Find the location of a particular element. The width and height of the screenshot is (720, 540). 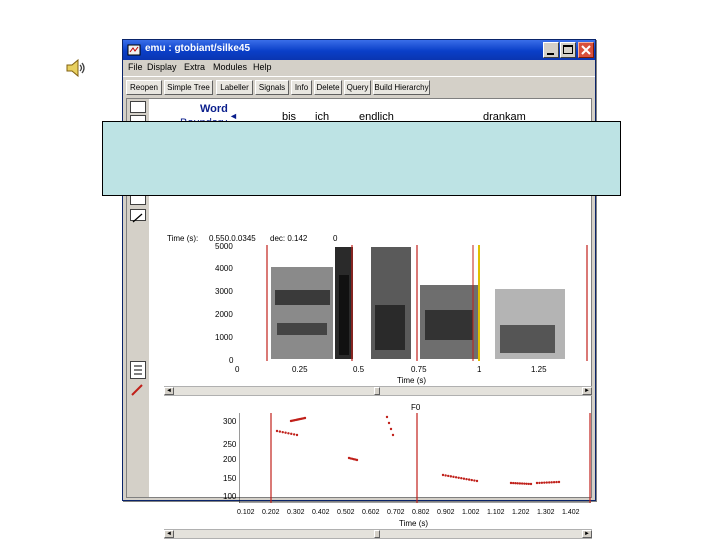

f0-x-ticks-3: 0.402 is located at coordinates (321, 512).